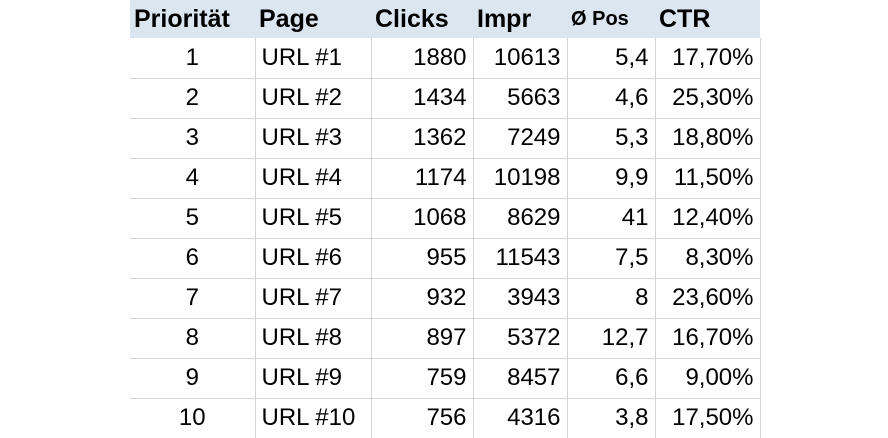  Describe the element at coordinates (708, 218) in the screenshot. I see `ctr-cell: 12,40%` at that location.